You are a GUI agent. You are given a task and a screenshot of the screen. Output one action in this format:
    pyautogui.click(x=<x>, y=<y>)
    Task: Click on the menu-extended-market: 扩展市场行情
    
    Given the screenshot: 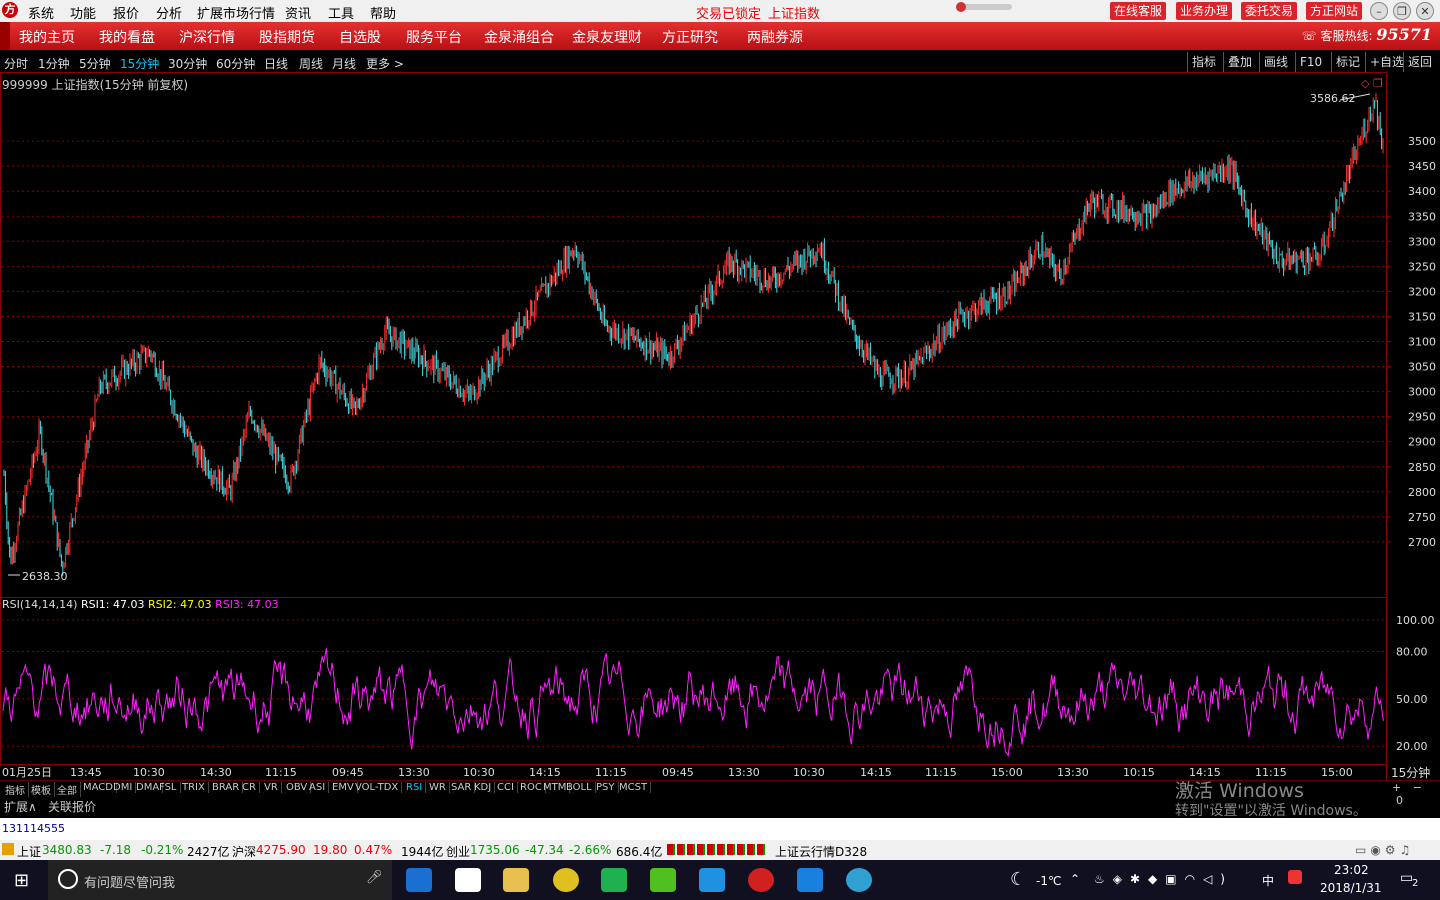 What is the action you would take?
    pyautogui.click(x=236, y=12)
    